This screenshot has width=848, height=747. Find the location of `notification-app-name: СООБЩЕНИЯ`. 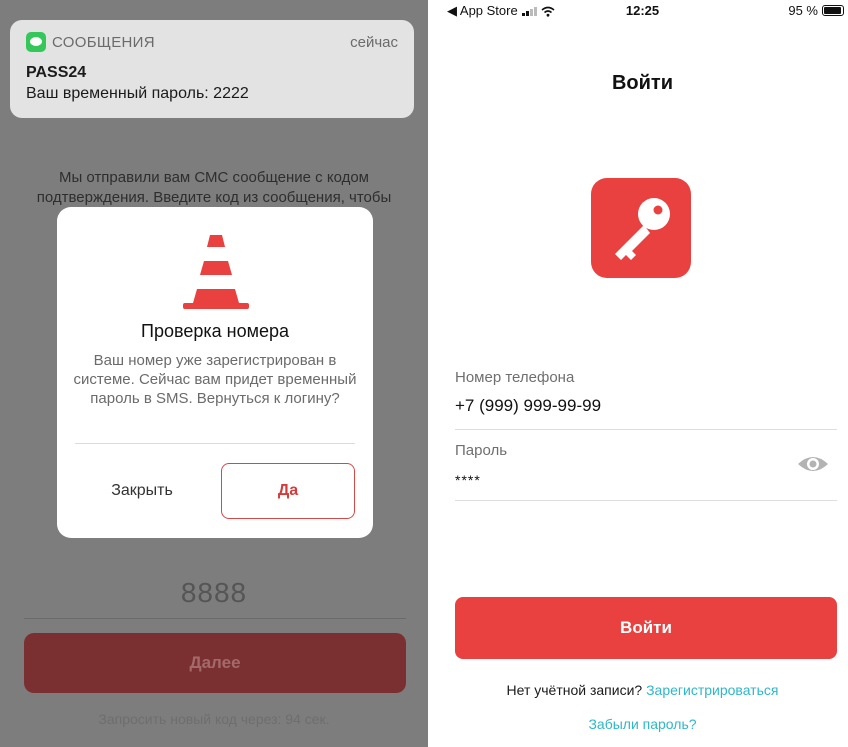

notification-app-name: СООБЩЕНИЯ is located at coordinates (103, 42).